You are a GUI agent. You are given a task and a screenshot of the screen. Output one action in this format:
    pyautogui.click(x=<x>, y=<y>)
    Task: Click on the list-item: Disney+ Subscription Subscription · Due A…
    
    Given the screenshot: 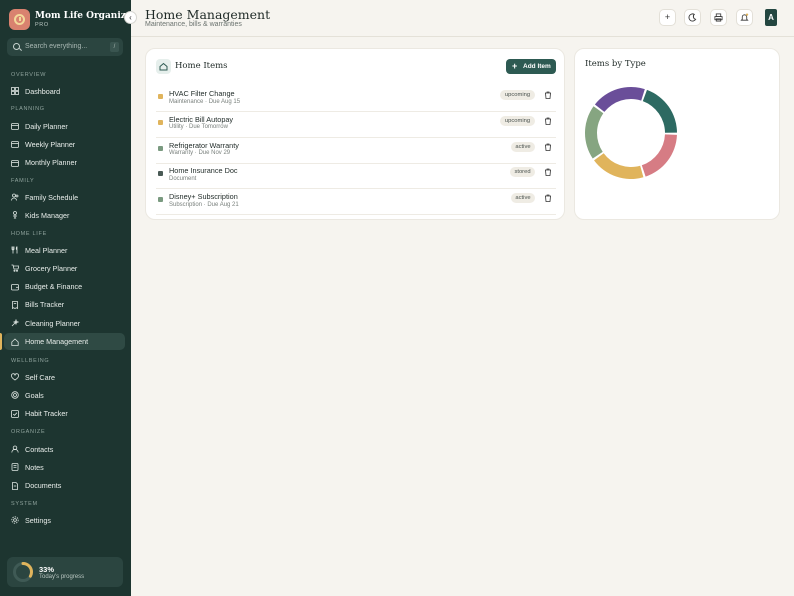 What is the action you would take?
    pyautogui.click(x=356, y=202)
    